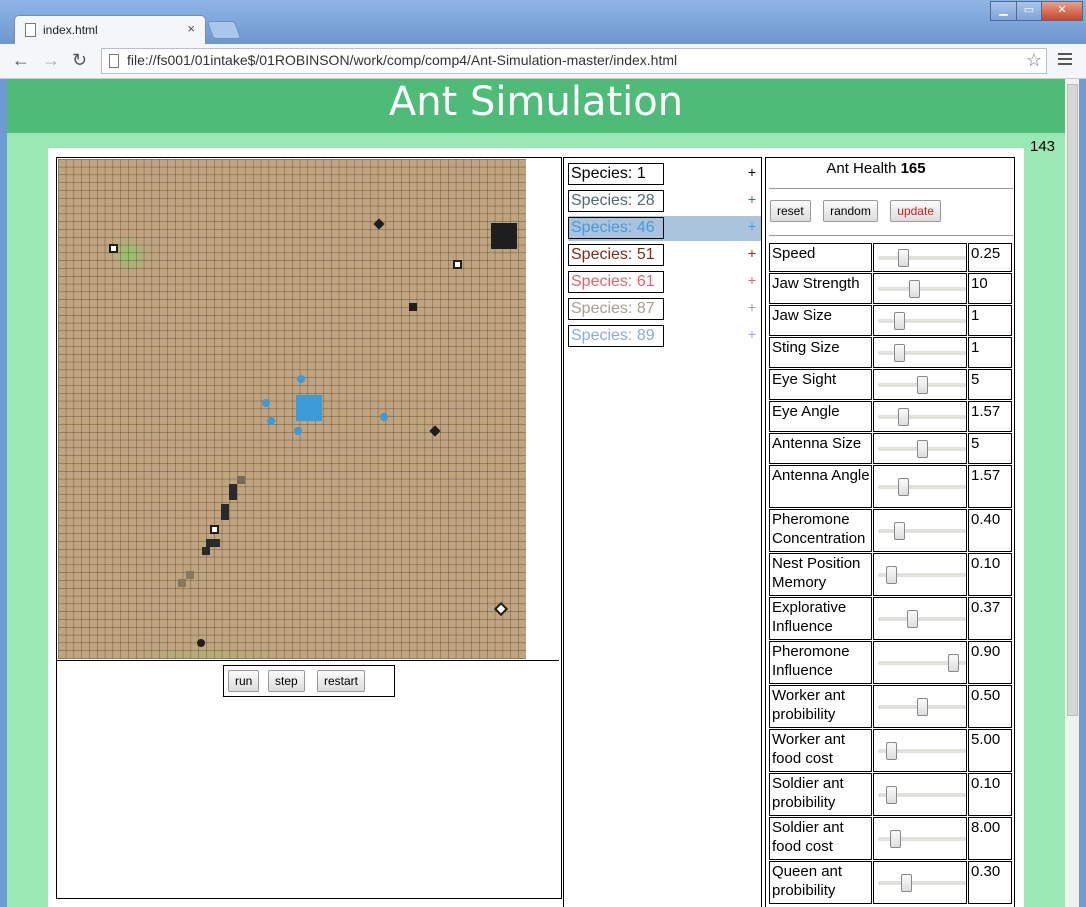  I want to click on update-button: update, so click(915, 211).